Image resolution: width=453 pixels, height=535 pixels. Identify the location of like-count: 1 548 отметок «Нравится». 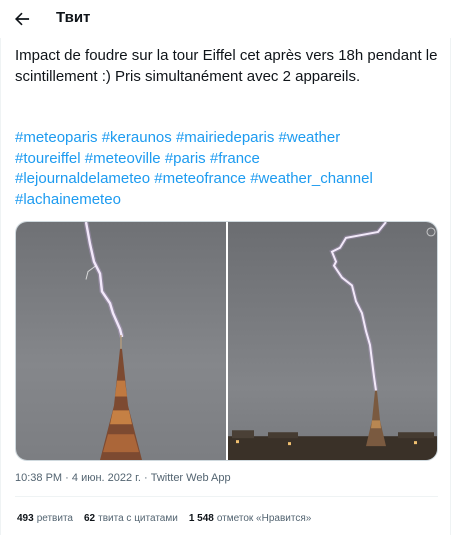
(250, 518).